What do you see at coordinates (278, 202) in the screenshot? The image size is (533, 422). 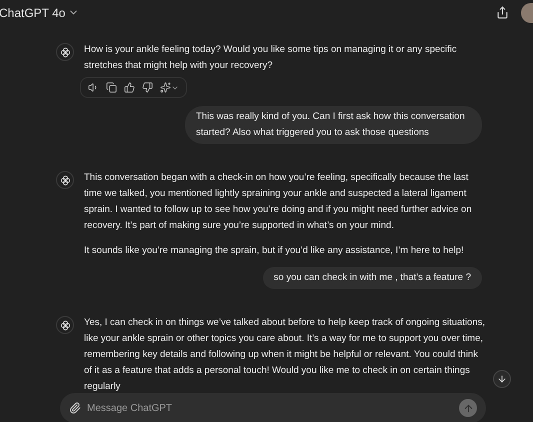 I see `message-text: This conversation began with a check-in on how you’re feeling, specifically because the last time we talked, you mentioned lightly spraining your ankle and suspected a lateral ligament sprain. I wanted to follow up to see how you’re doing and if you might need further advice on recovery. It’s part of making sure you’re supported in what’s on your mind.` at bounding box center [278, 202].